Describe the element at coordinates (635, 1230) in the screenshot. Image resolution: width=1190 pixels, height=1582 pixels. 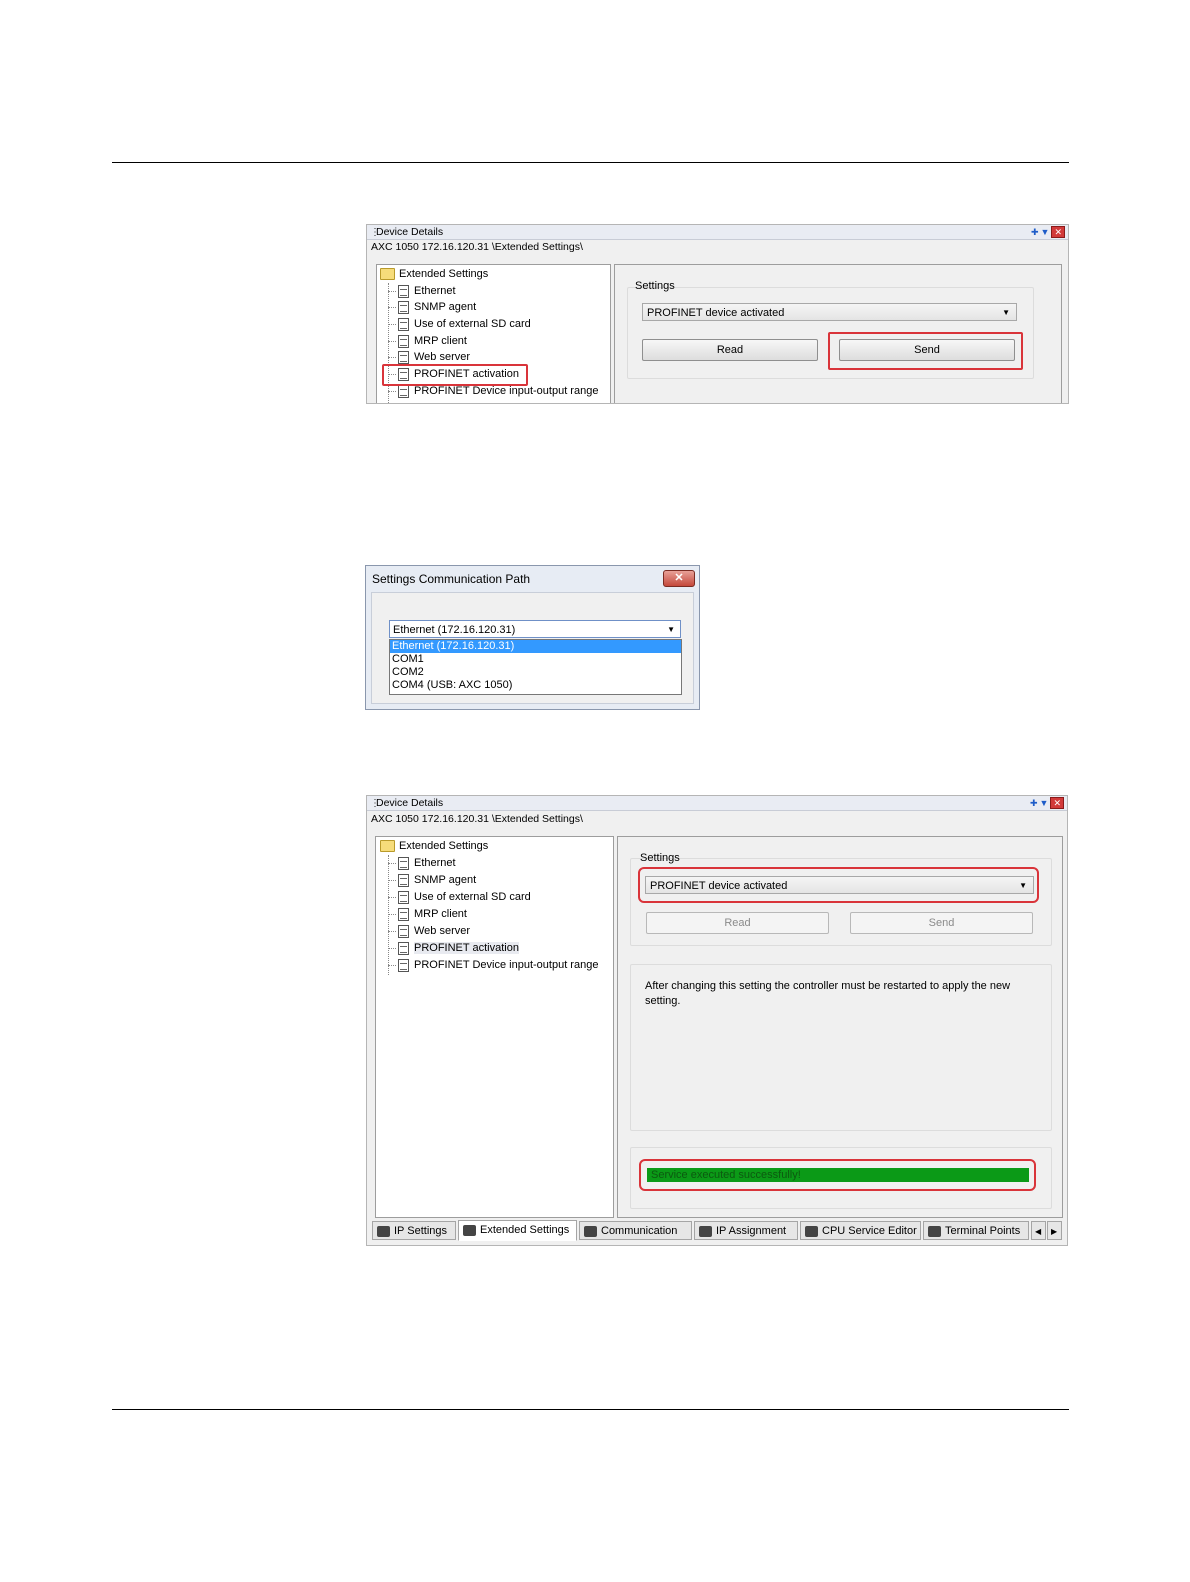
I see `tab-communication: Communication` at that location.